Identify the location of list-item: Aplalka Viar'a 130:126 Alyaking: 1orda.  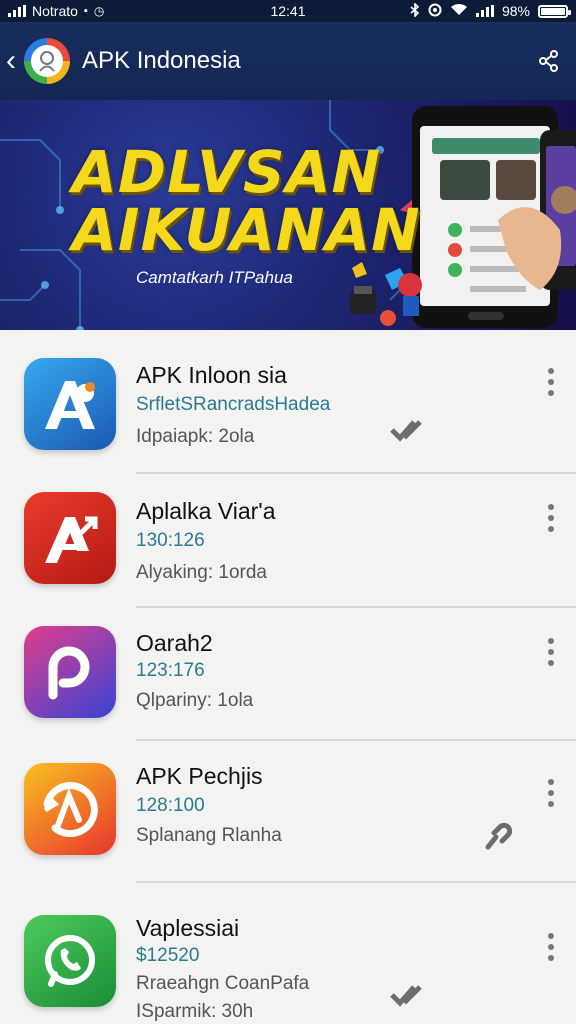
(288, 541).